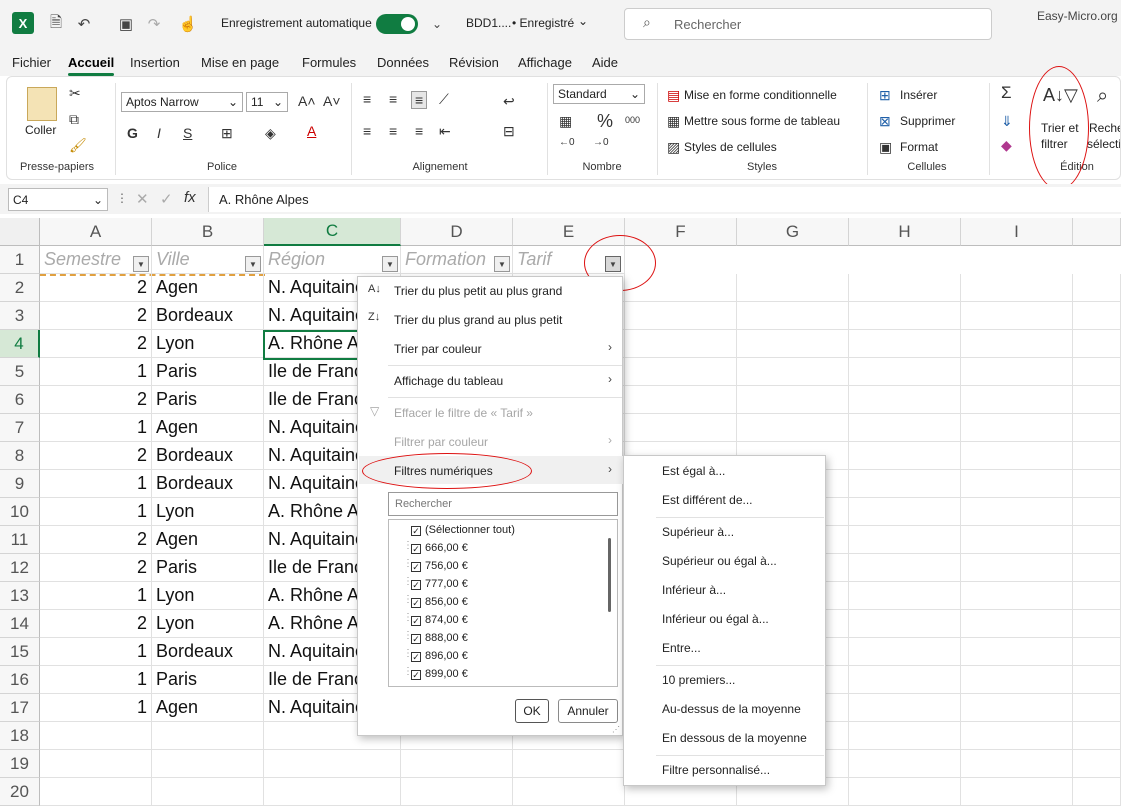 The image size is (1121, 806). I want to click on col-header-a: A, so click(96, 232).